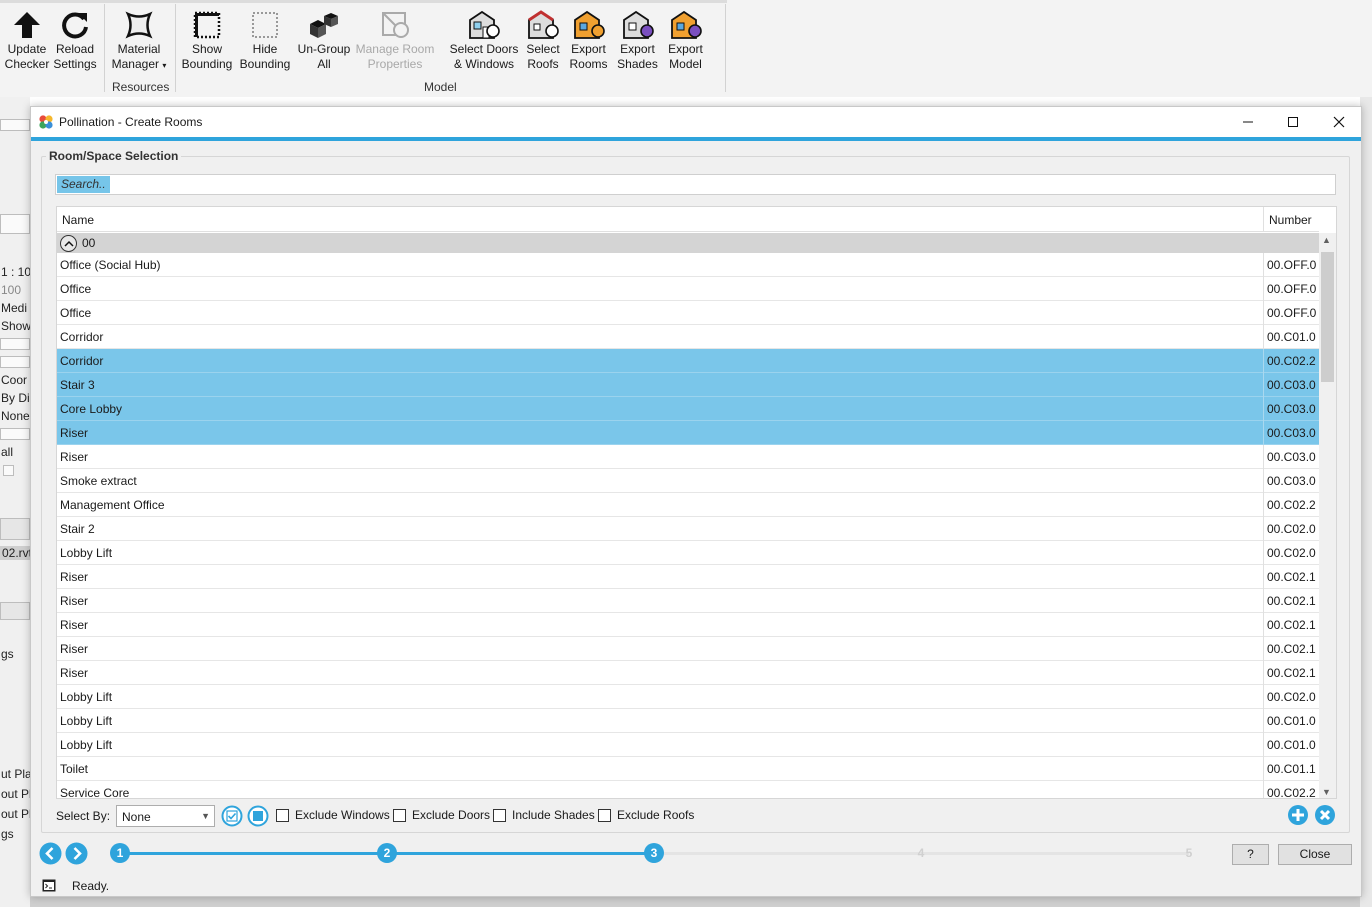 The image size is (1372, 907). I want to click on material-manager-button: Material Manager ▾, so click(139, 40).